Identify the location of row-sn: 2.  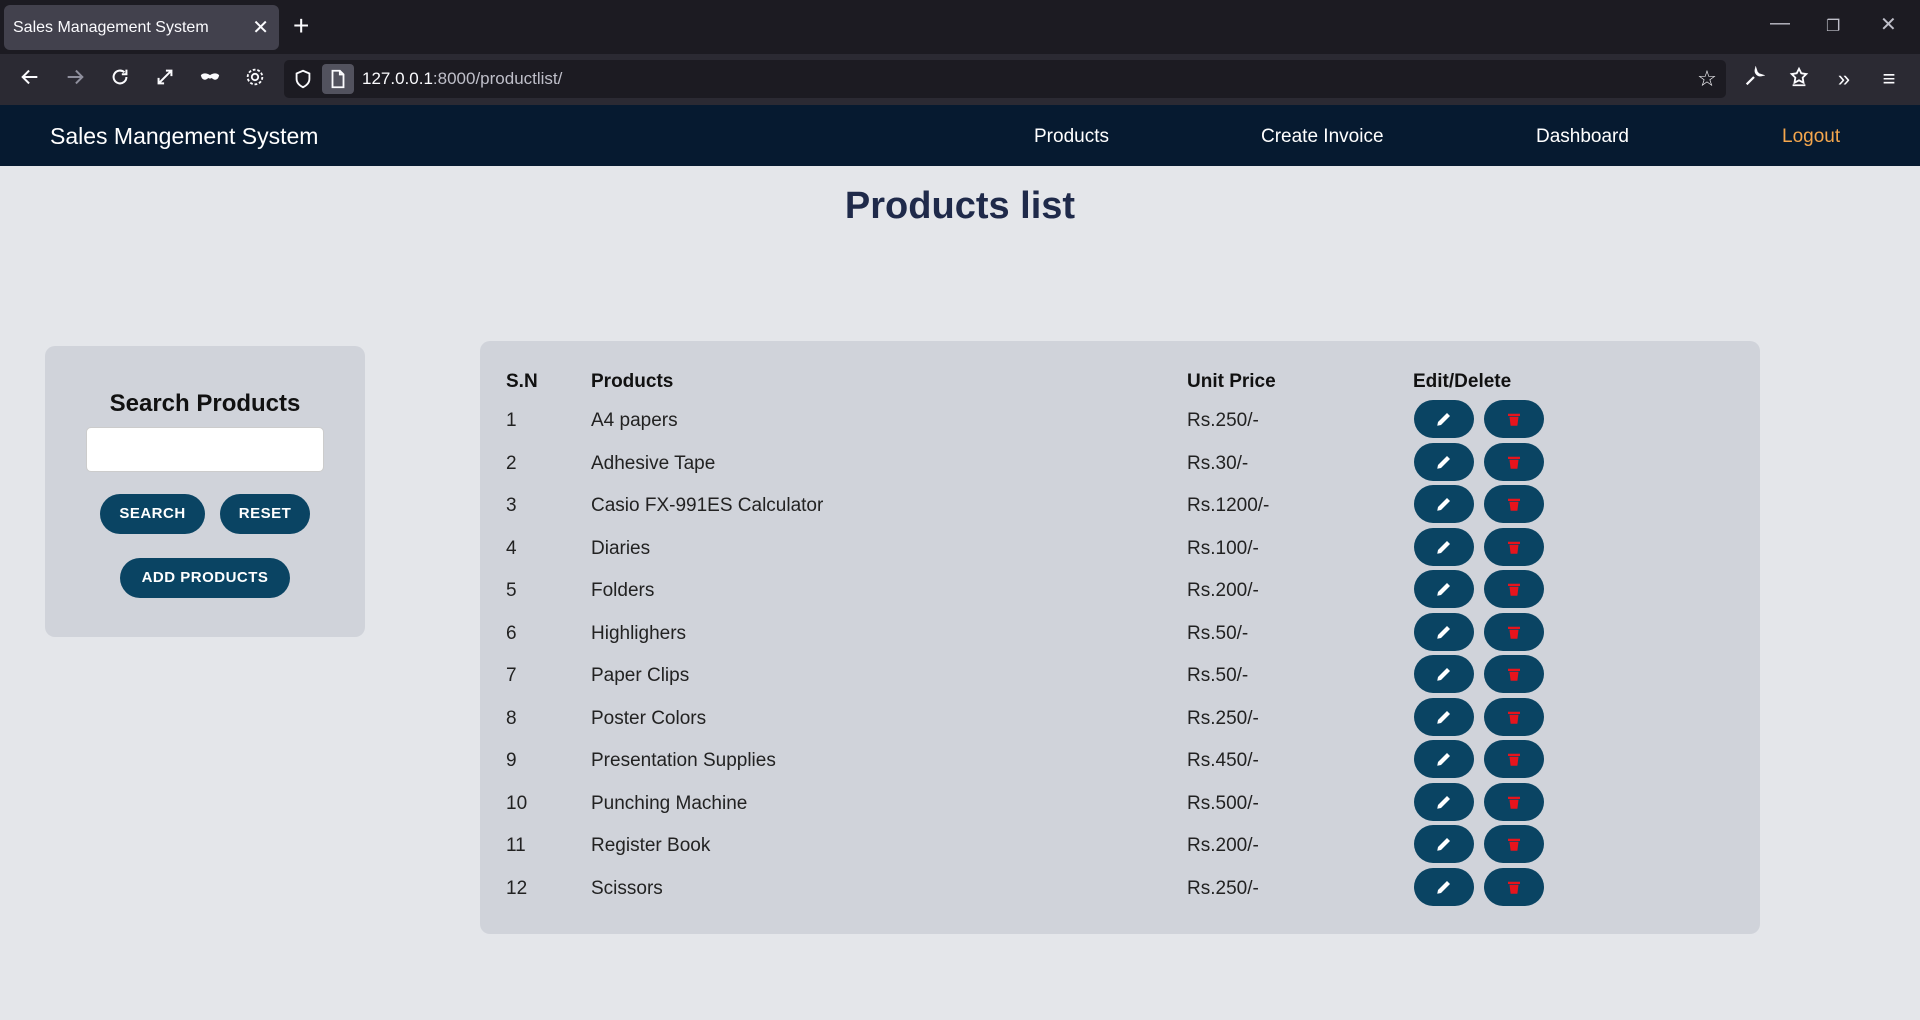
(511, 463).